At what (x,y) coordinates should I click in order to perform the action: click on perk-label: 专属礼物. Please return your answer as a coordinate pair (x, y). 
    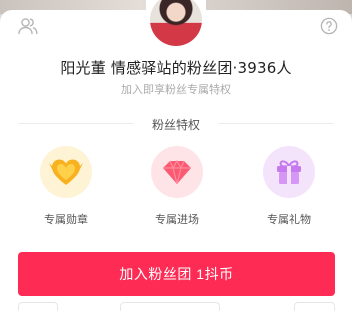
    Looking at the image, I should click on (289, 219).